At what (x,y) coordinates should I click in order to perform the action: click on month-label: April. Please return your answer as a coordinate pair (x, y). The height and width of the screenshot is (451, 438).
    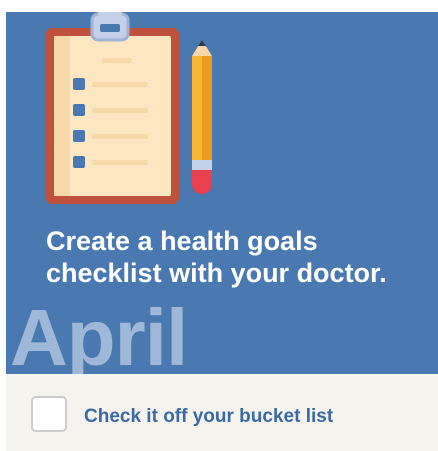
    Looking at the image, I should click on (99, 334).